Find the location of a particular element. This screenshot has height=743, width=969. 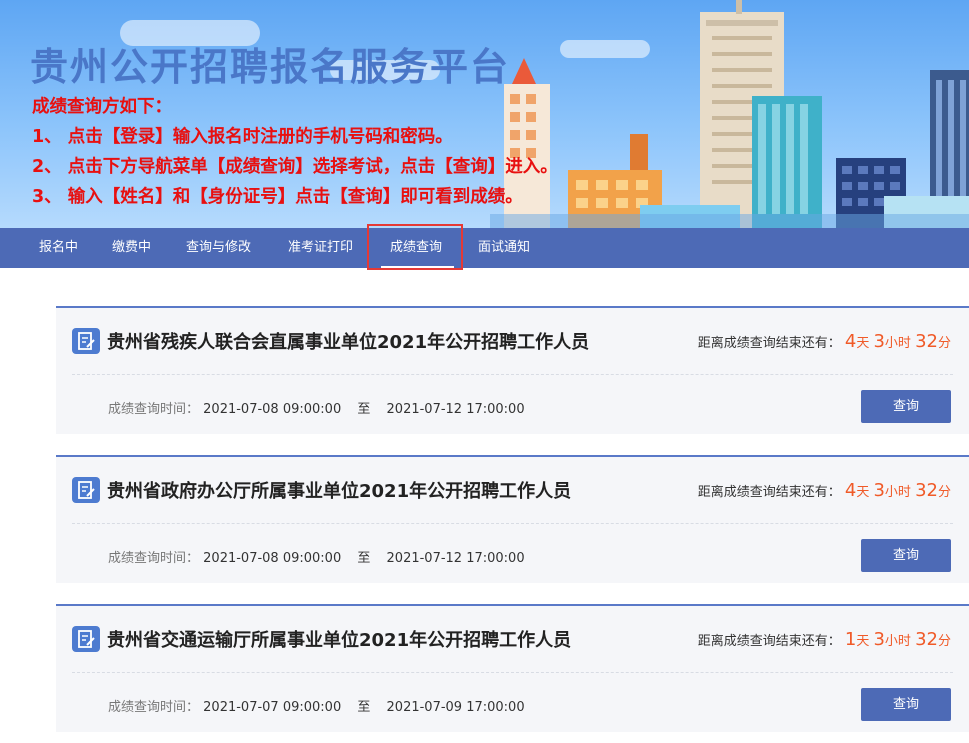

highlight-box is located at coordinates (415, 247).